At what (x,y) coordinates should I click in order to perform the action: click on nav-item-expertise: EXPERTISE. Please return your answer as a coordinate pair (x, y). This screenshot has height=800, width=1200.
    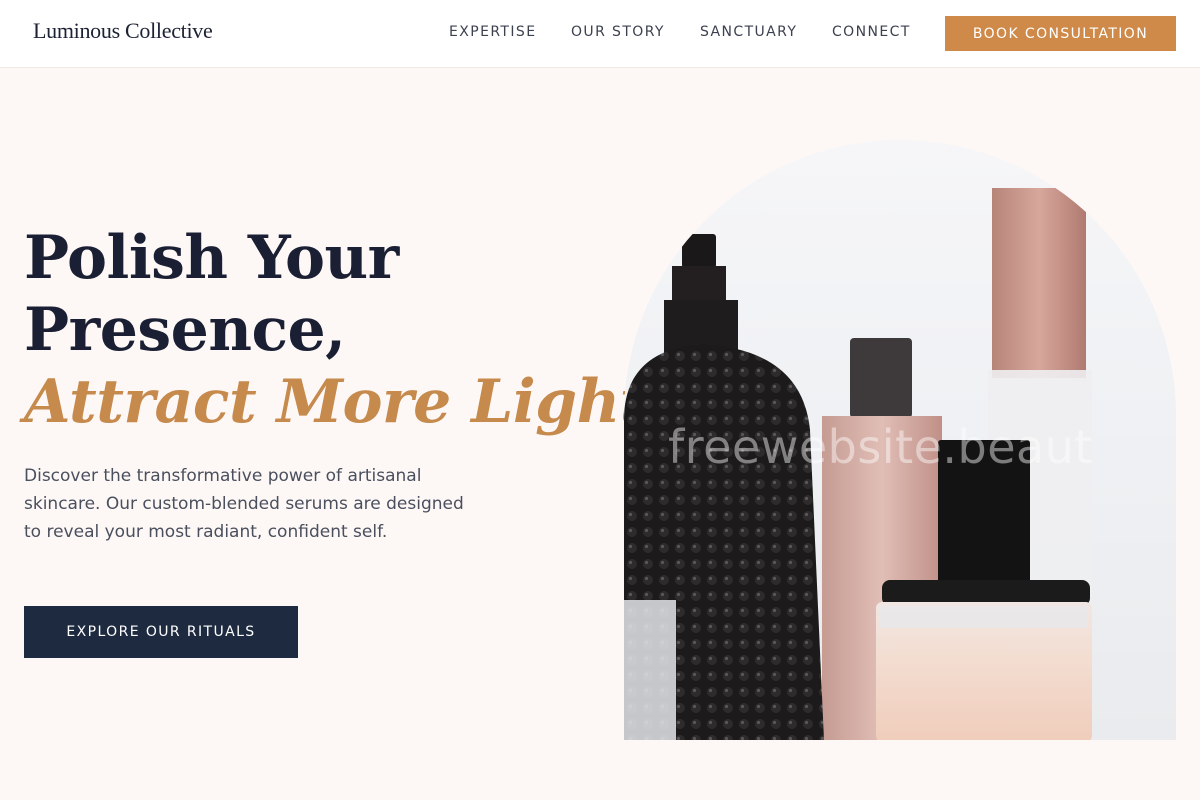
    Looking at the image, I should click on (492, 32).